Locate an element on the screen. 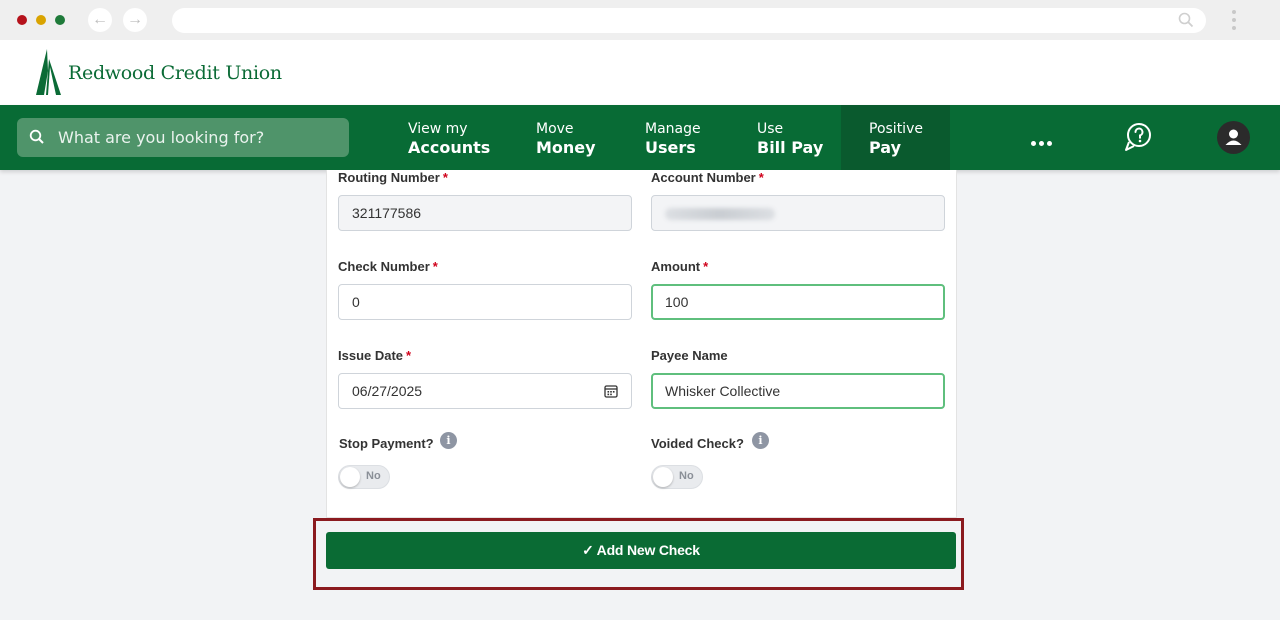 This screenshot has height=620, width=1280. routing-number-field: 321177586 is located at coordinates (485, 213).